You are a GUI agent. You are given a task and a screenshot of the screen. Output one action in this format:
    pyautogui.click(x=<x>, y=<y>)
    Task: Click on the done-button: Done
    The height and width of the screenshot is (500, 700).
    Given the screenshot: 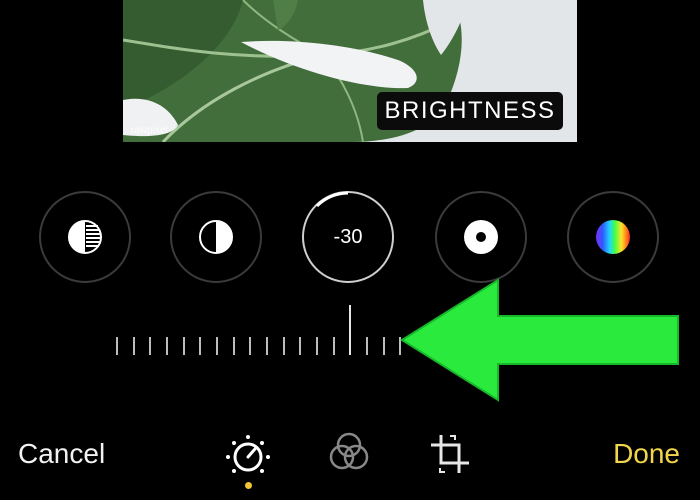 What is the action you would take?
    pyautogui.click(x=646, y=454)
    